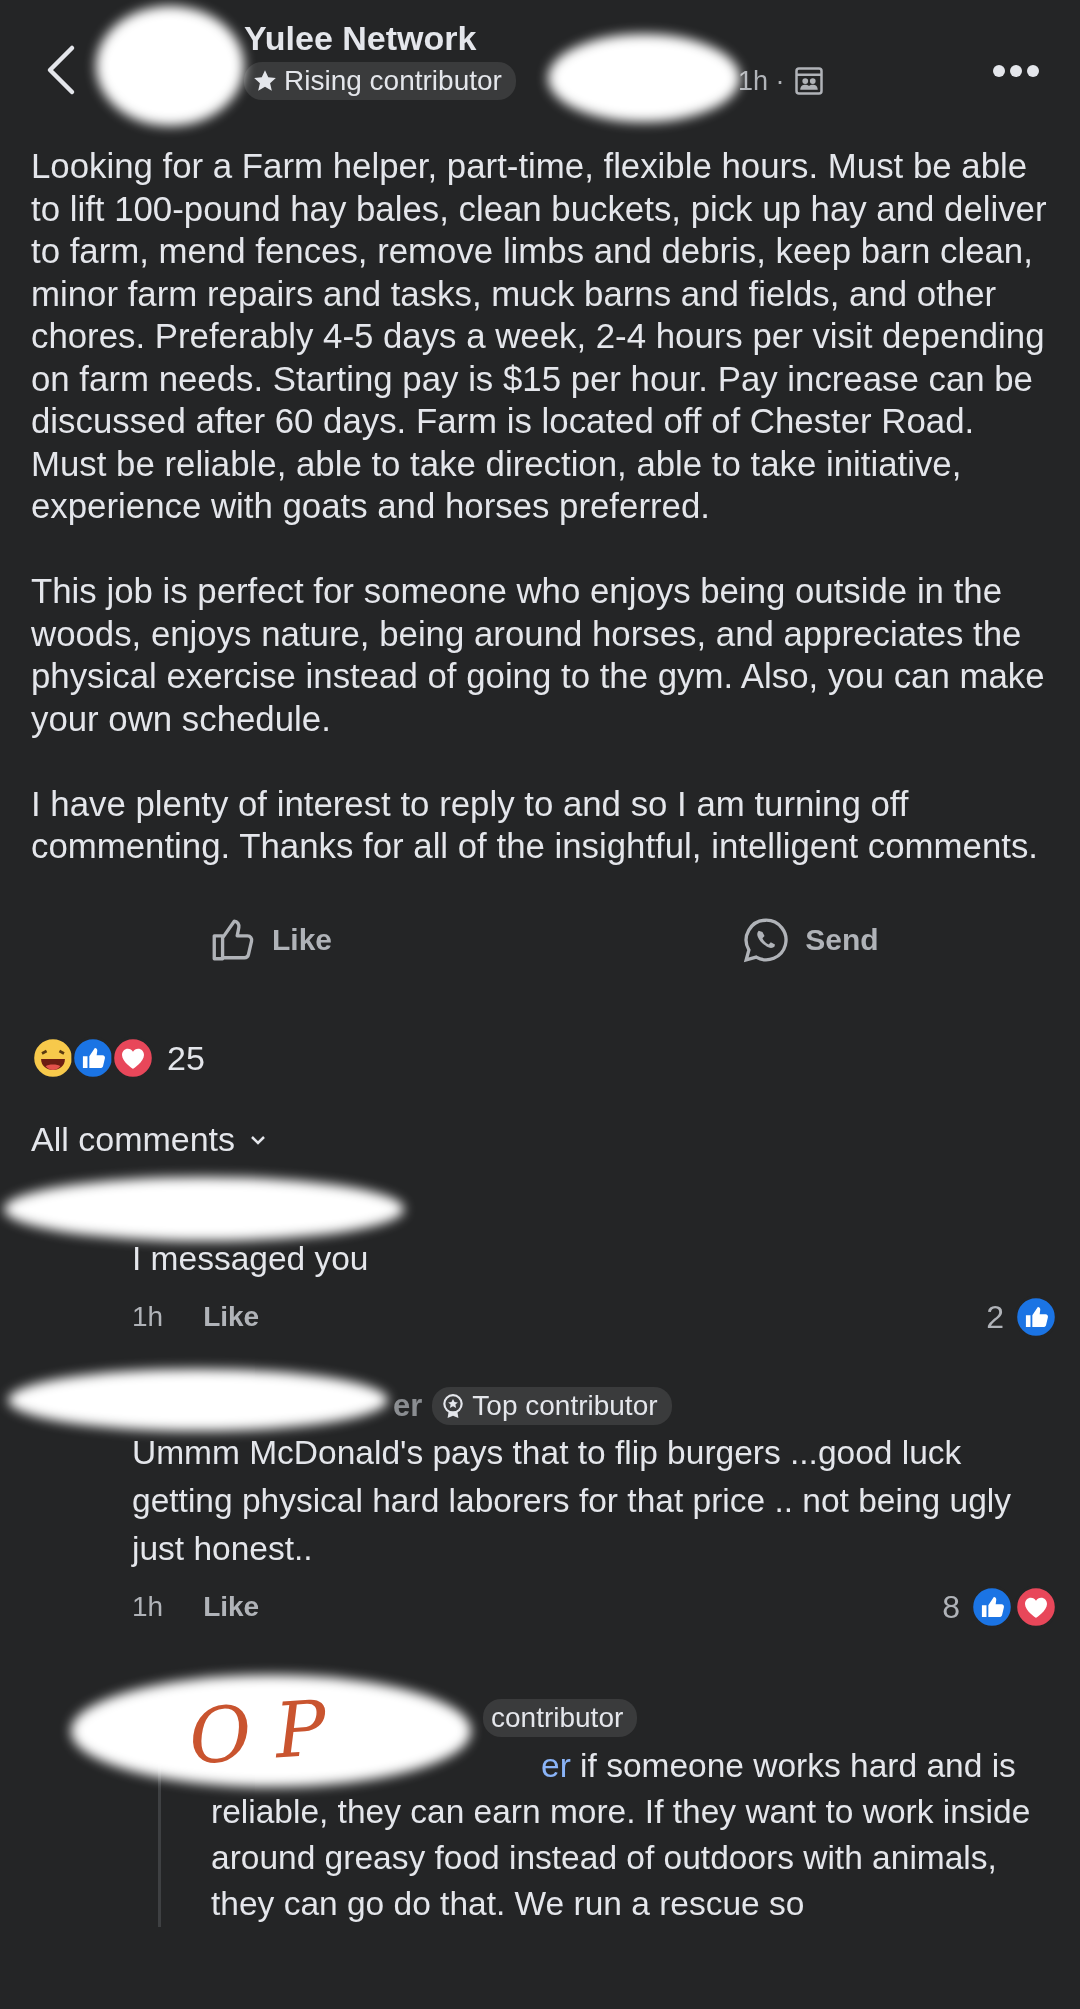  I want to click on group-name: Yulee Network, so click(534, 38).